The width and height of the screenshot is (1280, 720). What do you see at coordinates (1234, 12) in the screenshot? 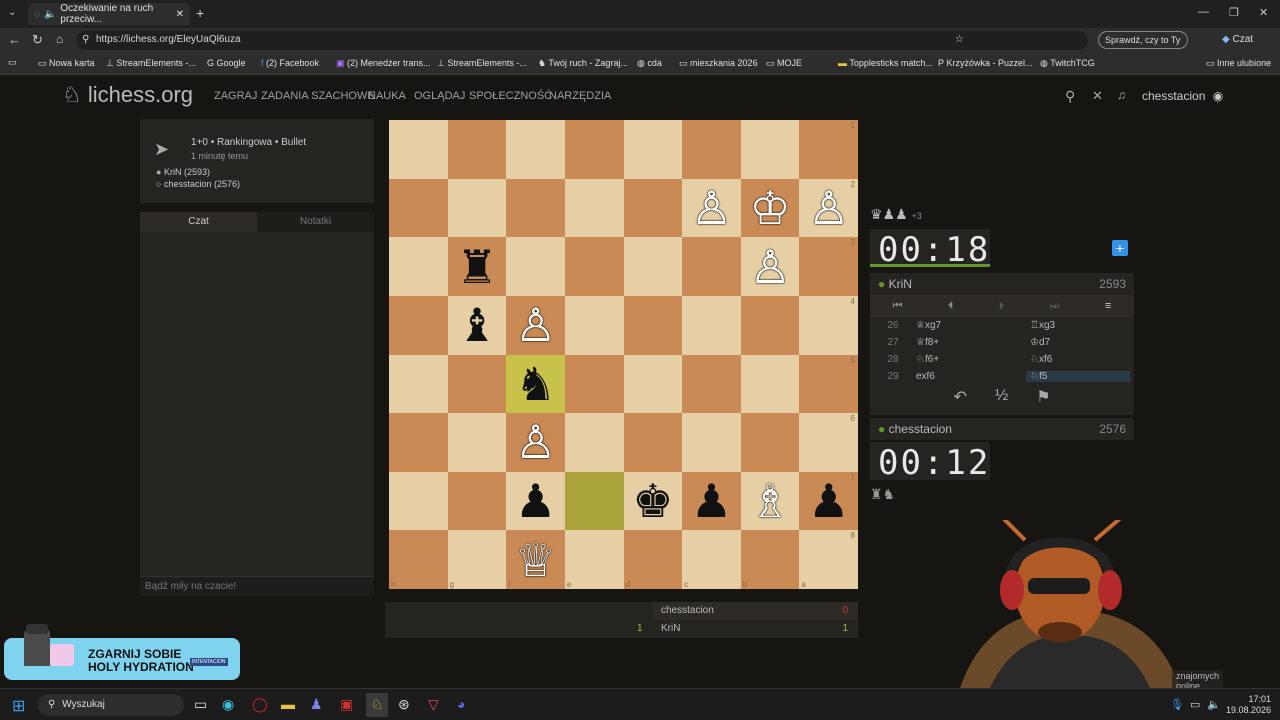
I see `restore-icon: ❐` at bounding box center [1234, 12].